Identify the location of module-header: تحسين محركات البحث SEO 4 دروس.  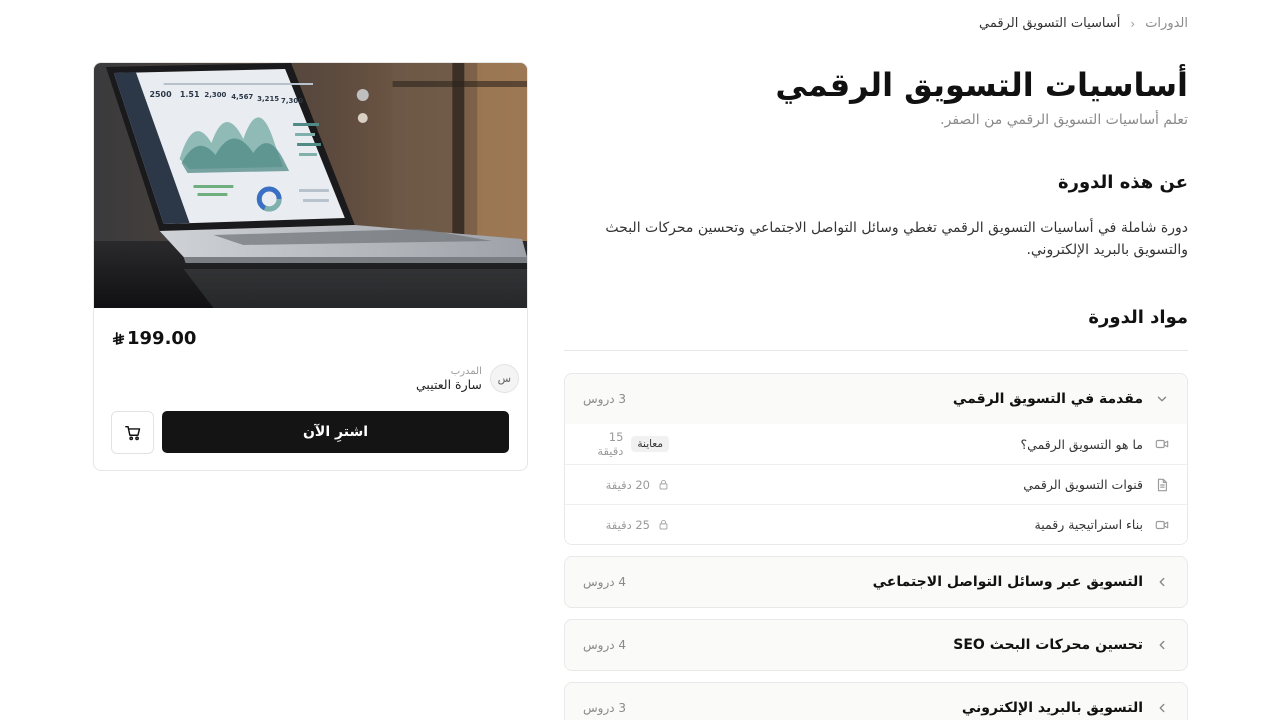
(876, 645).